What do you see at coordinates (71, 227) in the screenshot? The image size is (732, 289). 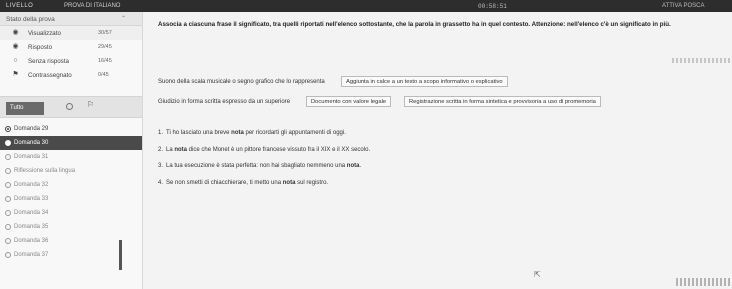 I see `question-item: Domanda 35` at bounding box center [71, 227].